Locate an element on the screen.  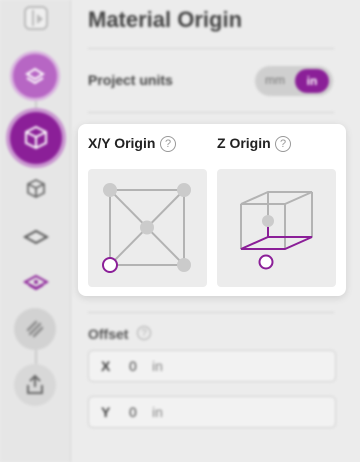
z-origin-title: Z Origin is located at coordinates (244, 143).